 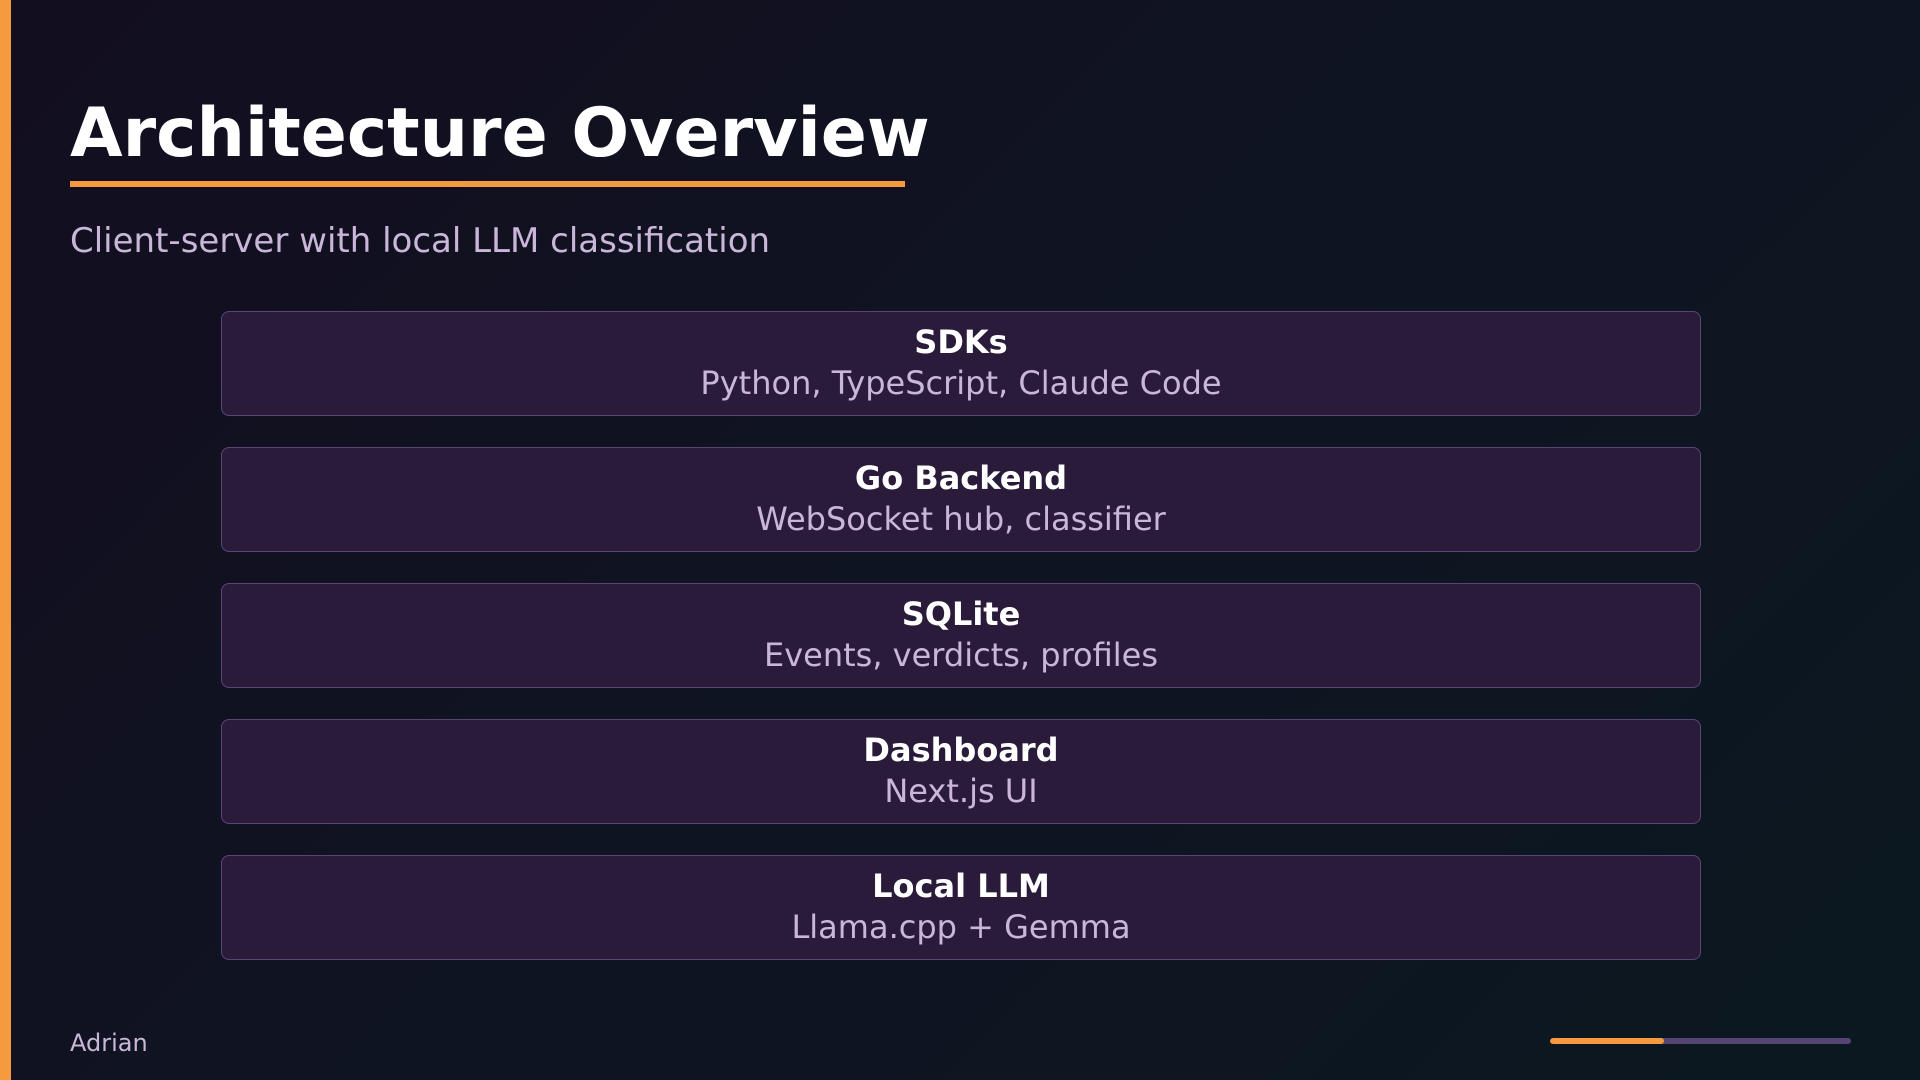 I want to click on layer-local-llm: Local LLM Llama.cpp + Gemma, so click(x=961, y=907).